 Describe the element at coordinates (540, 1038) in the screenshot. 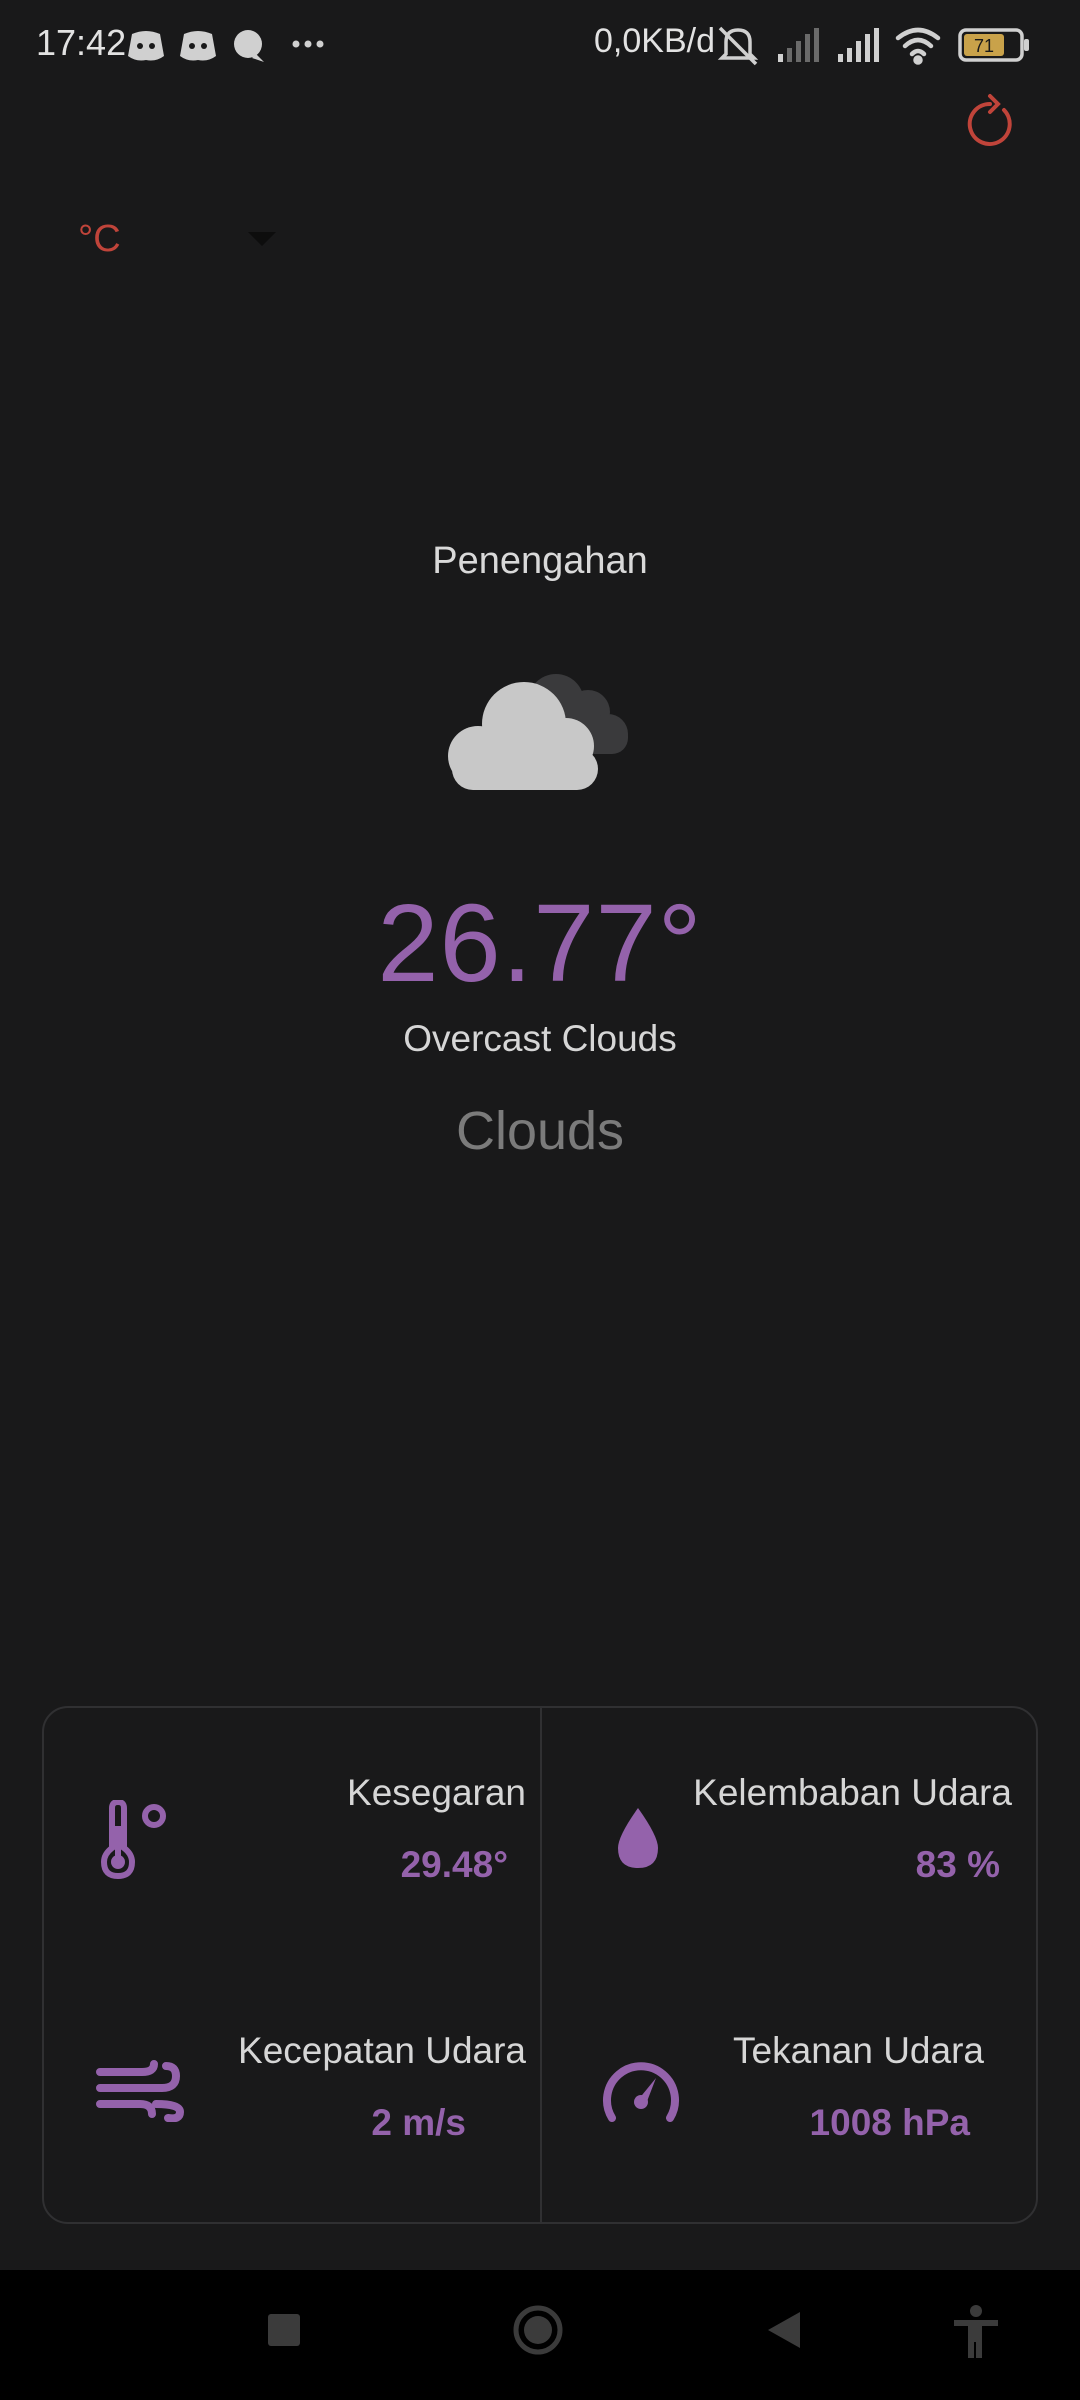

I see `weather-description: Overcast Clouds` at that location.